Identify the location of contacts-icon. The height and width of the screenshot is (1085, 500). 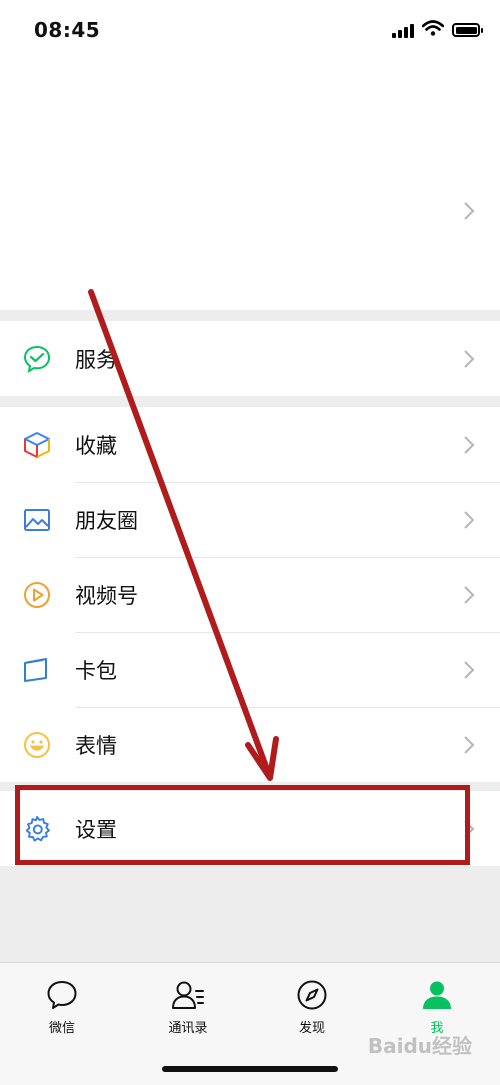
(188, 995).